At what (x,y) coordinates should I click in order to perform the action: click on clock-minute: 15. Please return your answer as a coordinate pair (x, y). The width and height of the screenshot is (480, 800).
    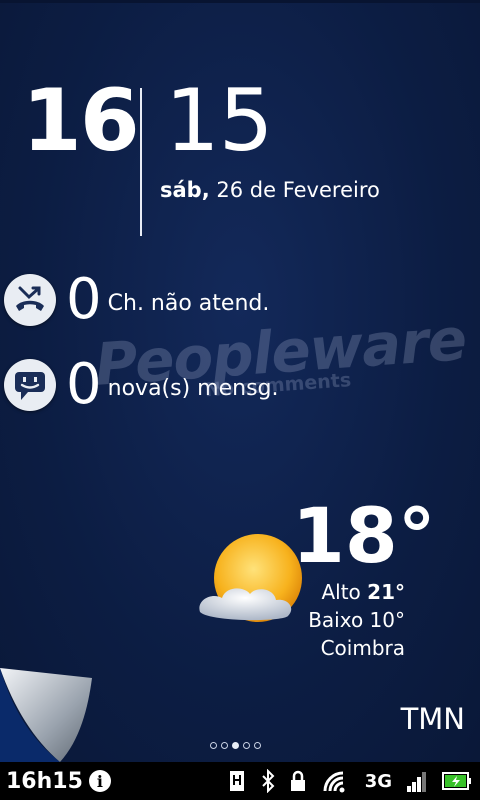
    Looking at the image, I should click on (219, 121).